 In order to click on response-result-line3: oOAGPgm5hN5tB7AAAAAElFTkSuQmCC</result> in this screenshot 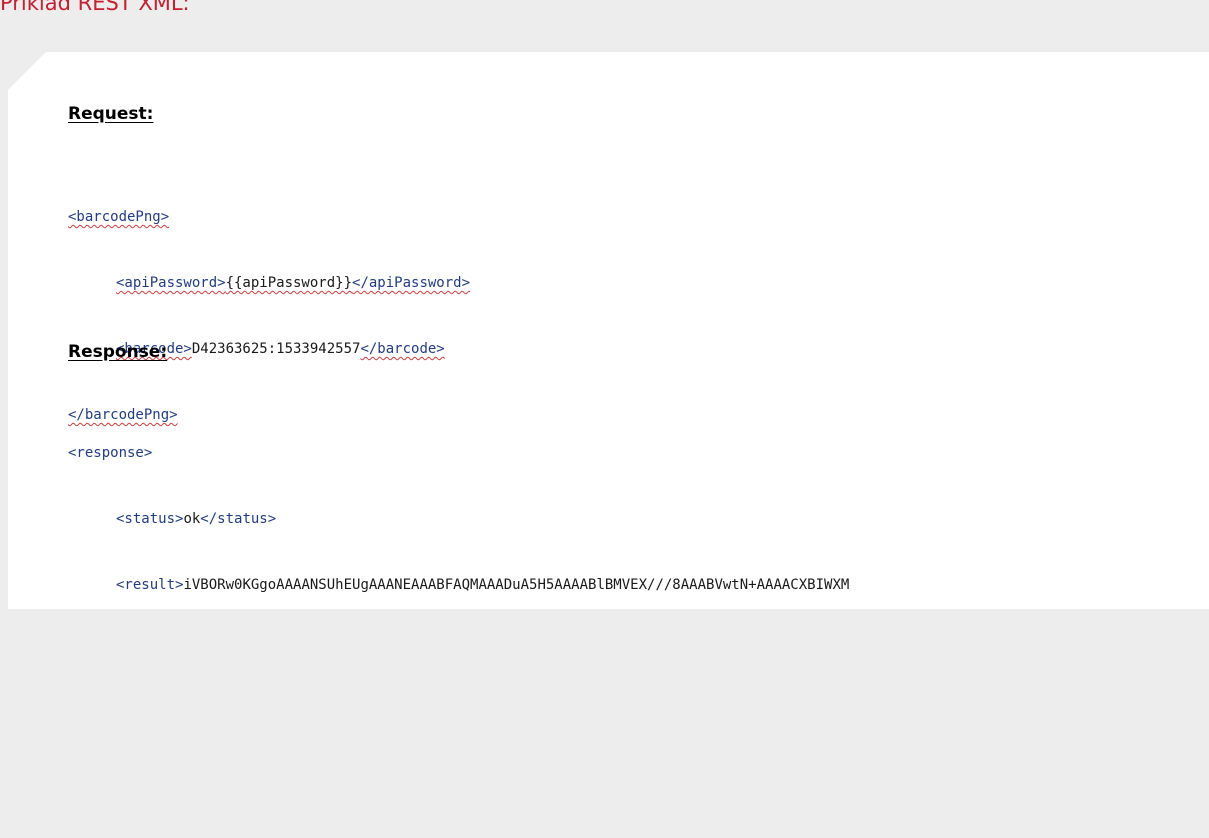, I will do `click(458, 717)`.